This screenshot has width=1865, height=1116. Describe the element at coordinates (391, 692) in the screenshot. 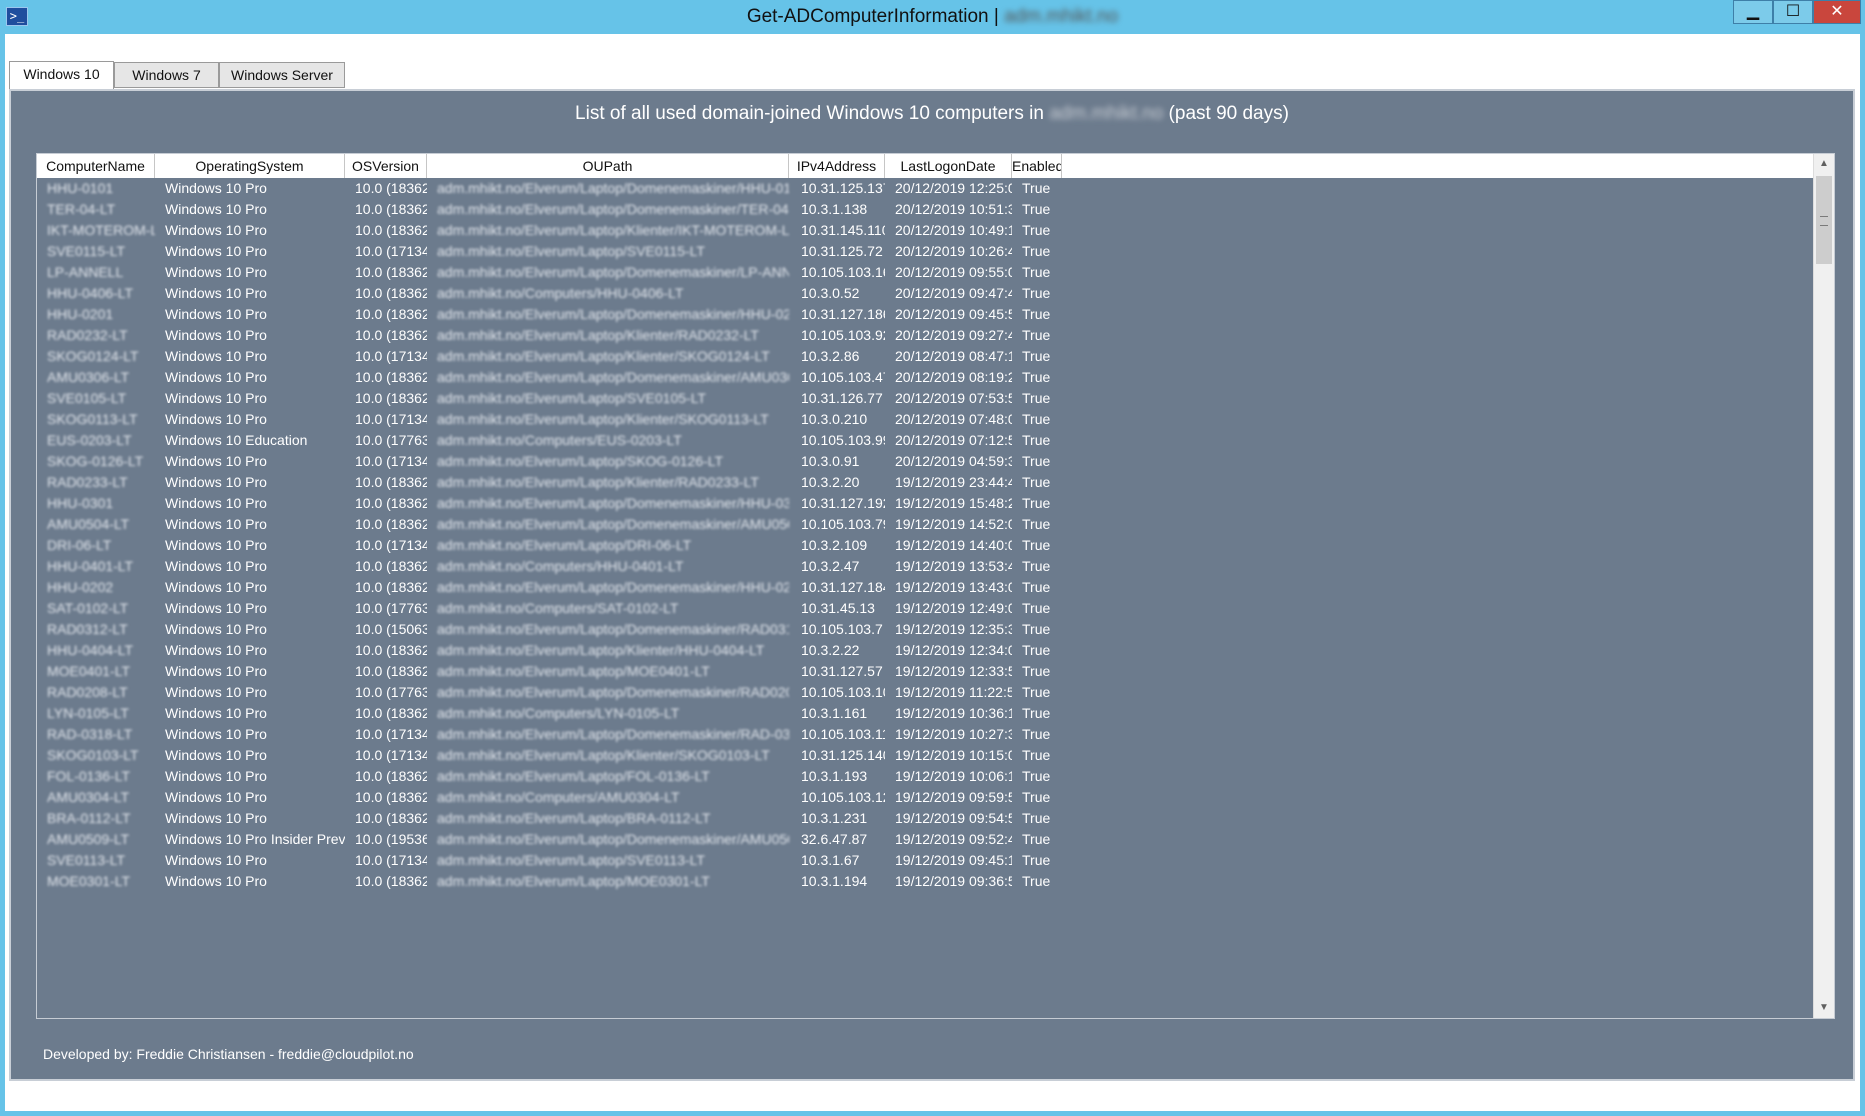

I see `cell-osversion: 10.0 (17763)` at that location.